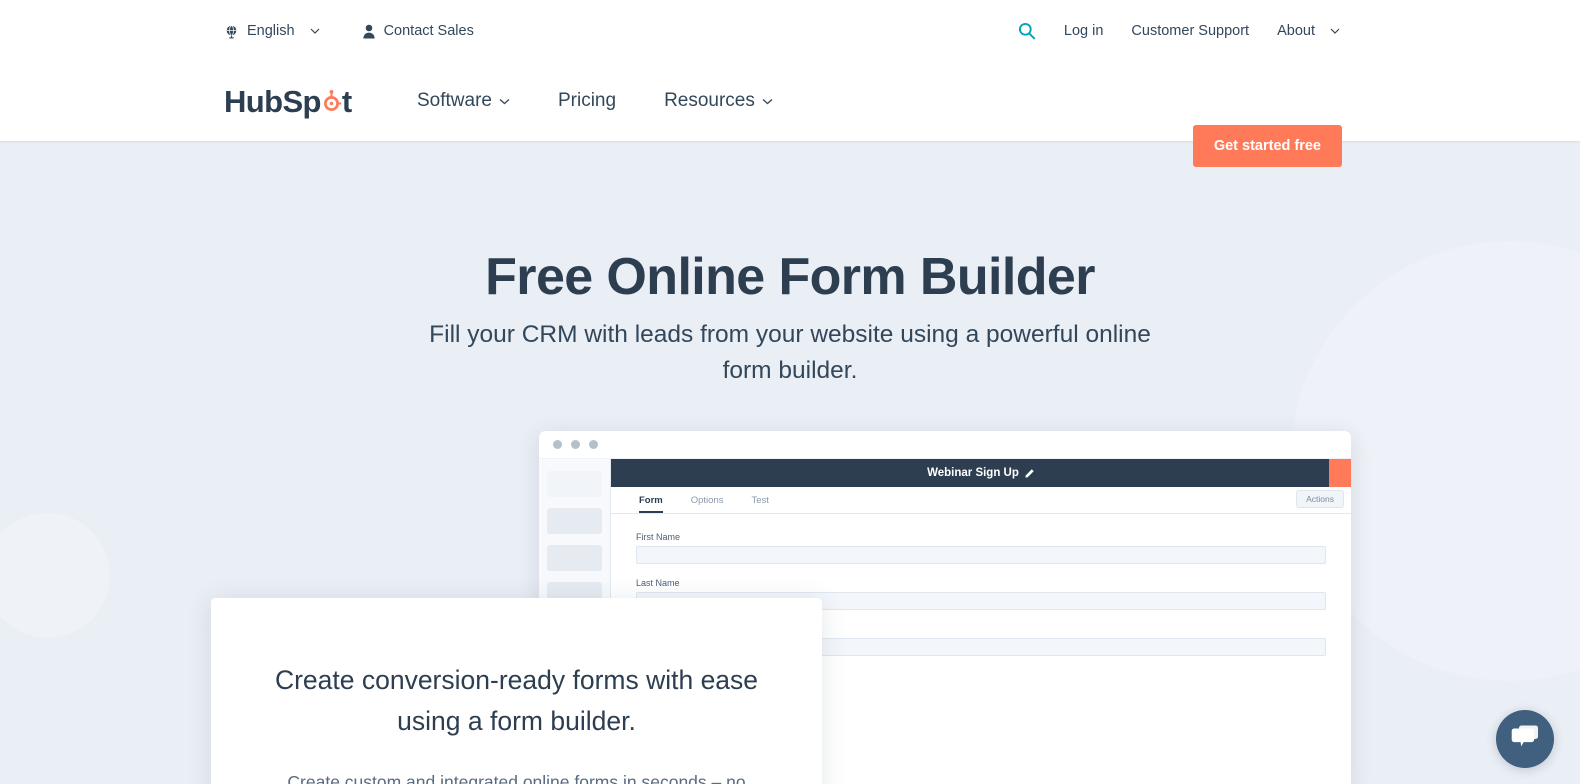 This screenshot has width=1580, height=784. I want to click on nav-item-pricing: Pricing, so click(587, 101).